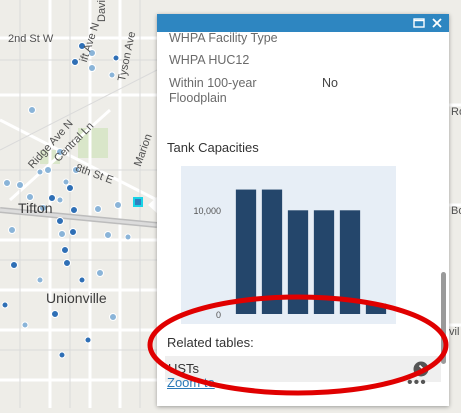 The width and height of the screenshot is (461, 413). I want to click on attr-label-floodplain: Within 100-year Floodplain, so click(213, 90).